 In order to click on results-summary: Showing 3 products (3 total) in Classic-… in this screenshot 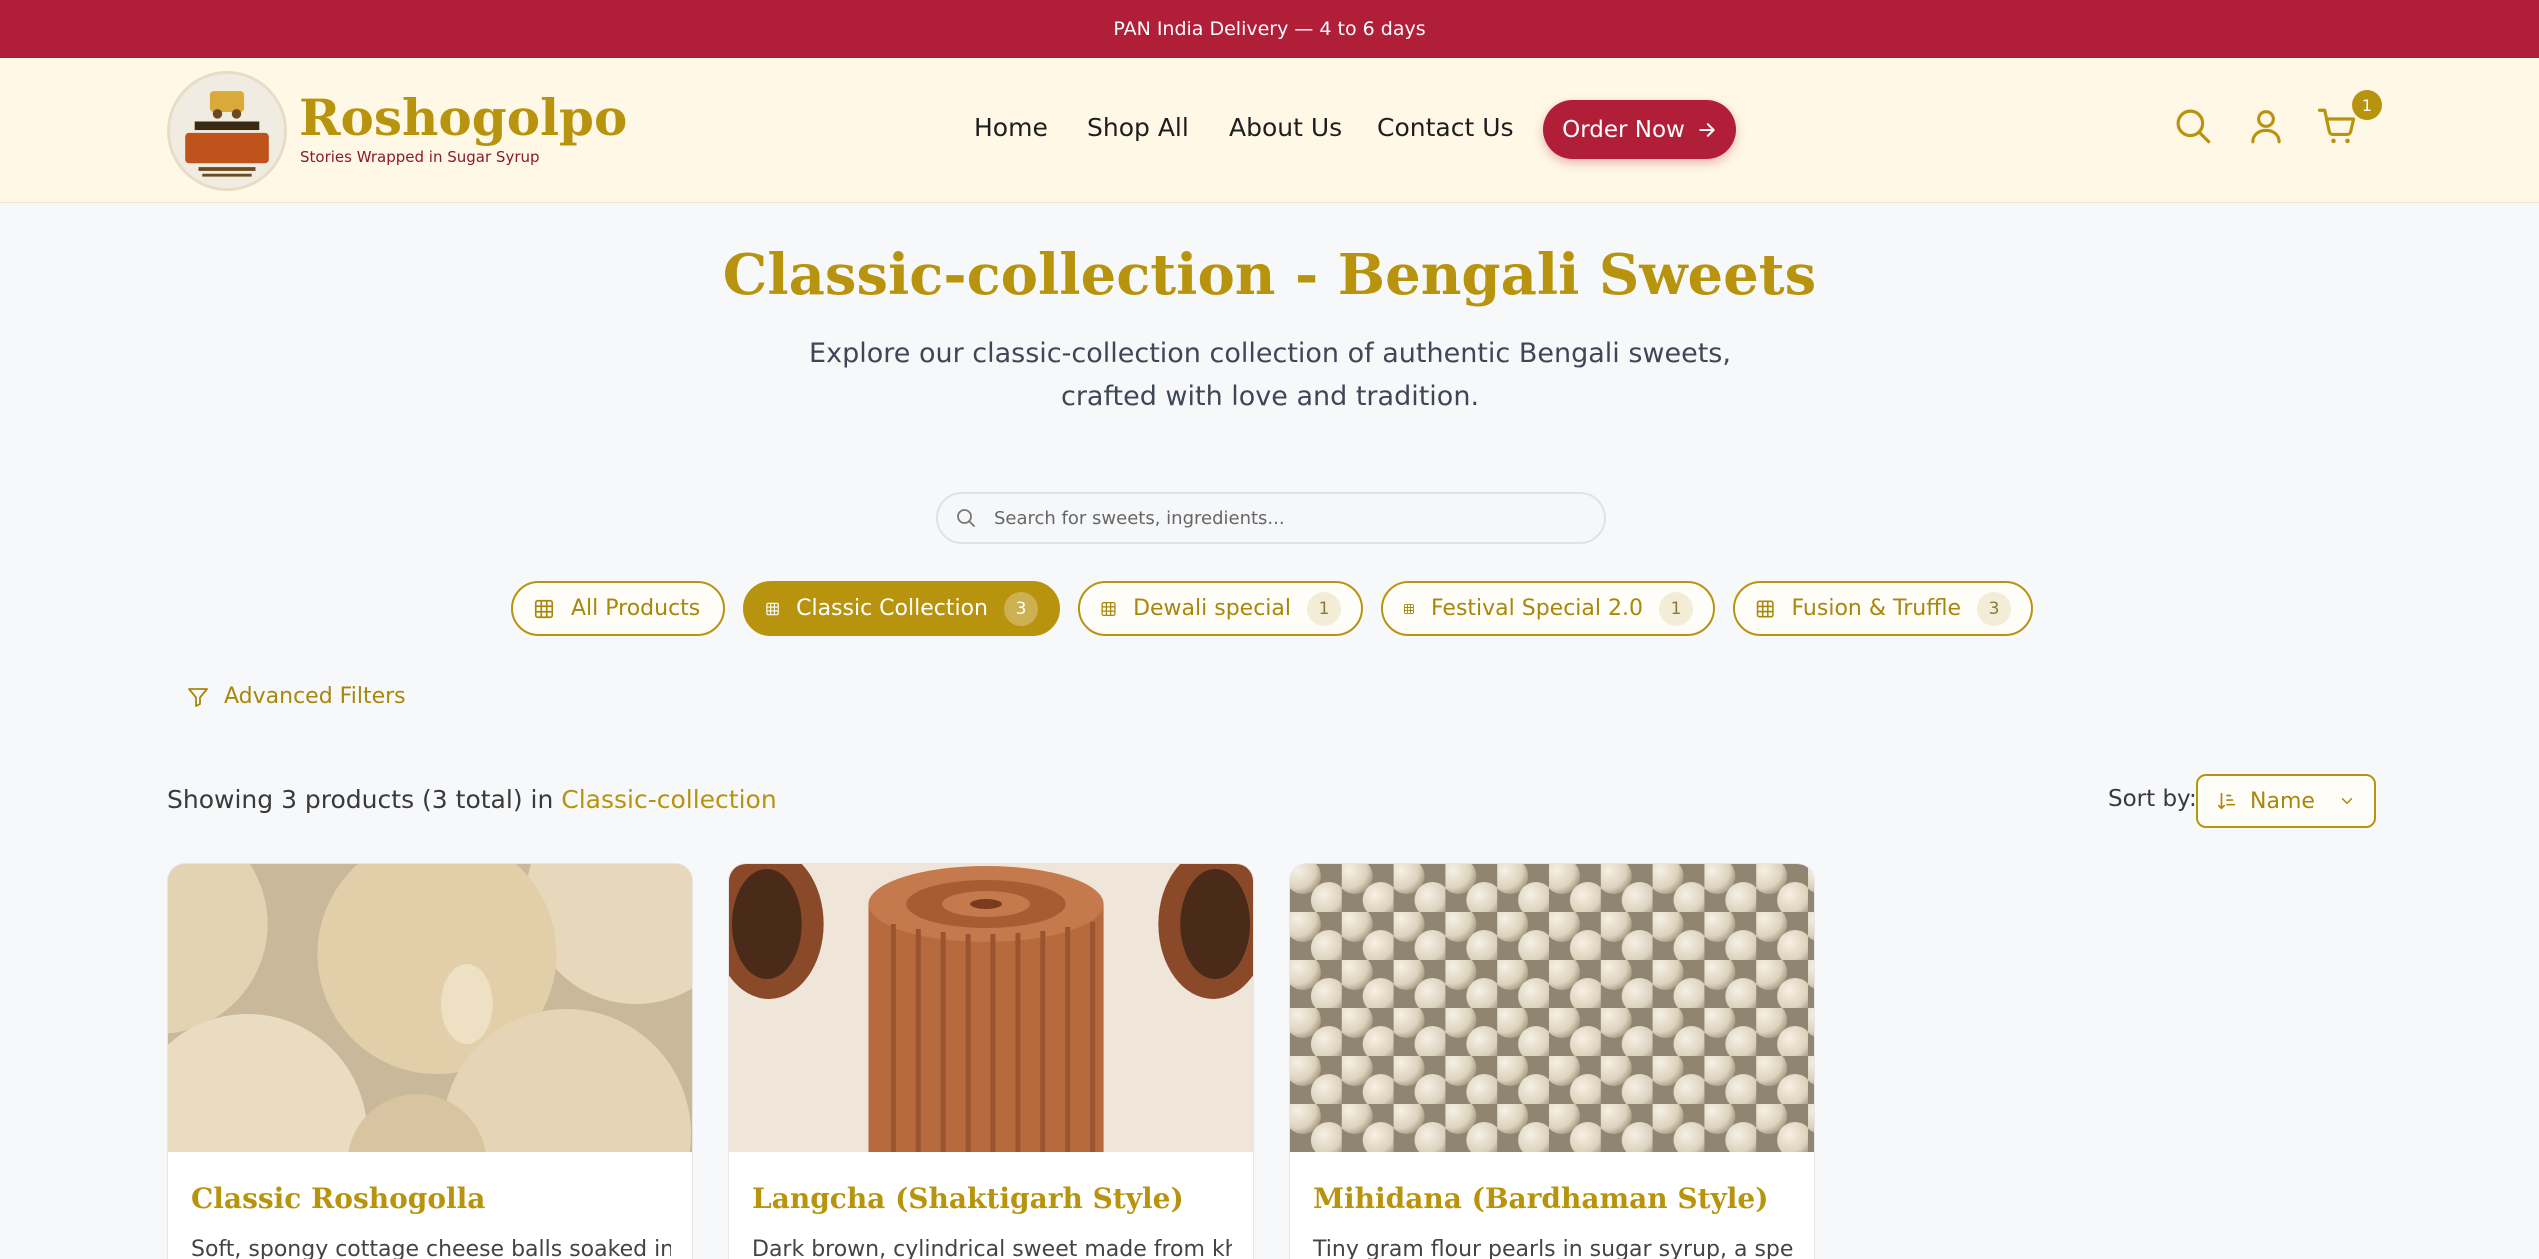, I will do `click(472, 799)`.